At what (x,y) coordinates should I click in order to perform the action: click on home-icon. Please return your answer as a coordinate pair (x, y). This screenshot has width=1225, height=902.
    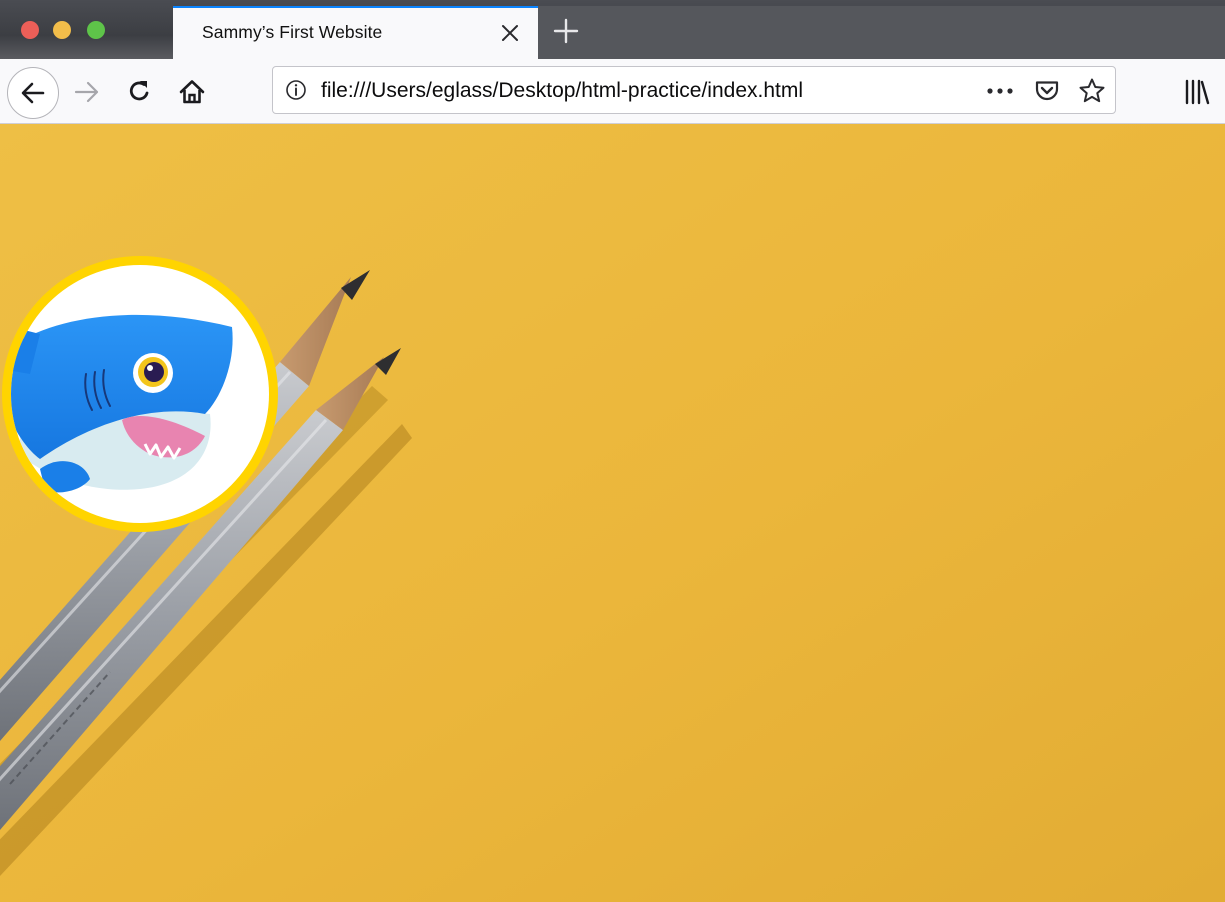
    Looking at the image, I should click on (192, 92).